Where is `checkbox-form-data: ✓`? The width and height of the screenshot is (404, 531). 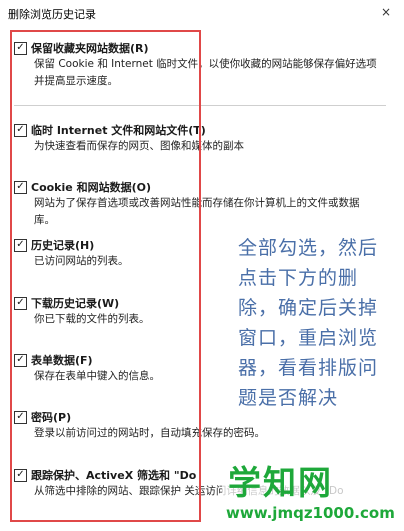 checkbox-form-data: ✓ is located at coordinates (20, 360).